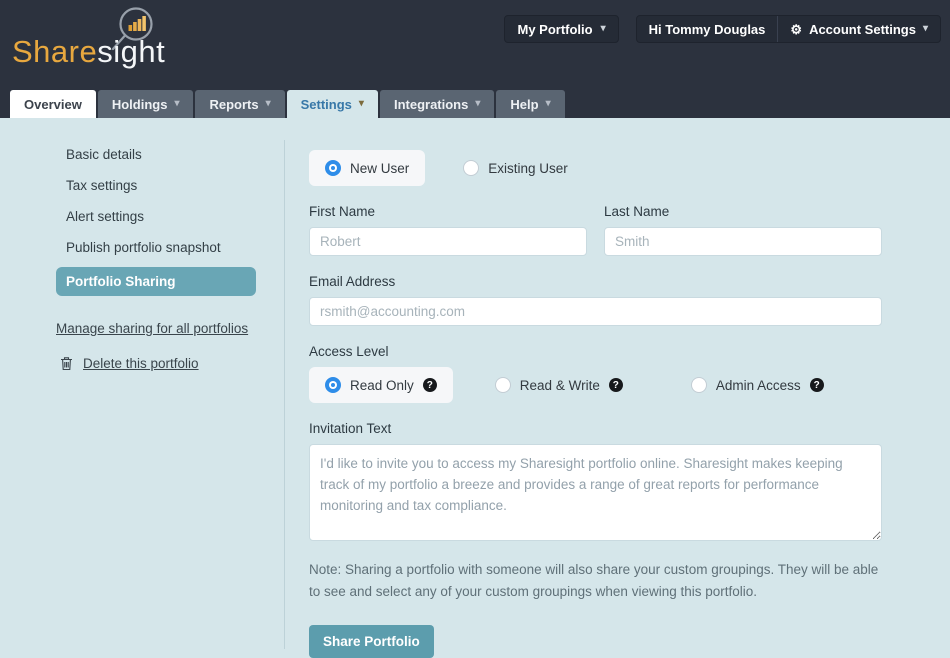 The width and height of the screenshot is (950, 658). I want to click on tab-label: Holdings, so click(139, 104).